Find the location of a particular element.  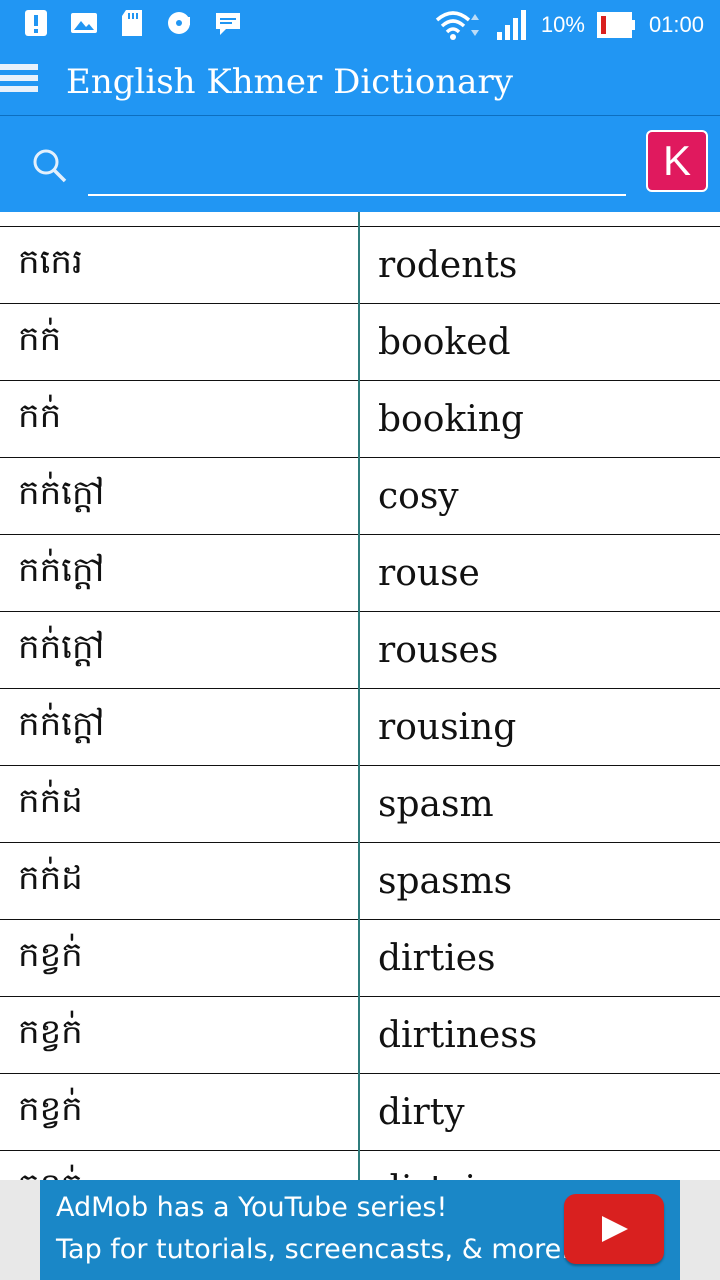

battery-percent: 10% is located at coordinates (562, 24).